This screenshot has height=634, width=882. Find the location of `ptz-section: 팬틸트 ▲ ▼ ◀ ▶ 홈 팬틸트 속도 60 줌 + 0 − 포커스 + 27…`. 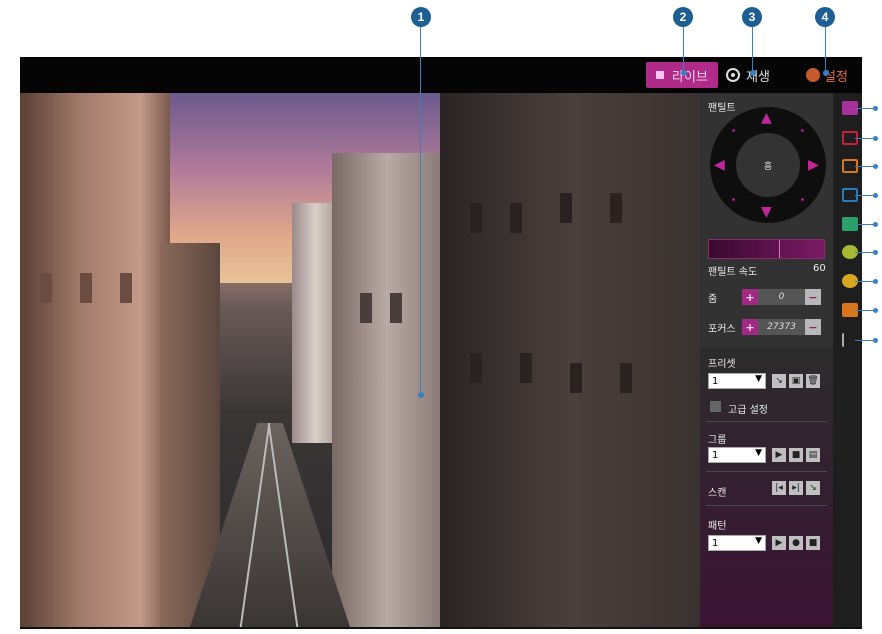

ptz-section: 팬틸트 ▲ ▼ ◀ ▶ 홈 팬틸트 속도 60 줌 + 0 − 포커스 + 27… is located at coordinates (766, 220).